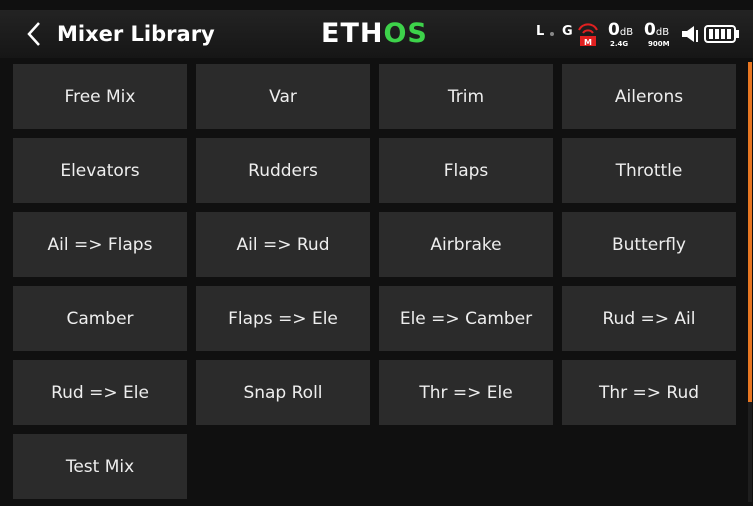  I want to click on band-24-label: 2.4G, so click(619, 44).